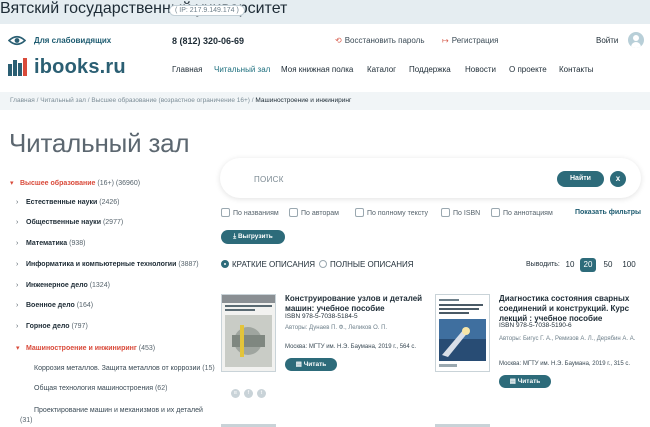 The image size is (650, 427). Describe the element at coordinates (366, 264) in the screenshot. I see `mode-full: ПОЛНЫЕ ОПИСАНИЯ` at that location.